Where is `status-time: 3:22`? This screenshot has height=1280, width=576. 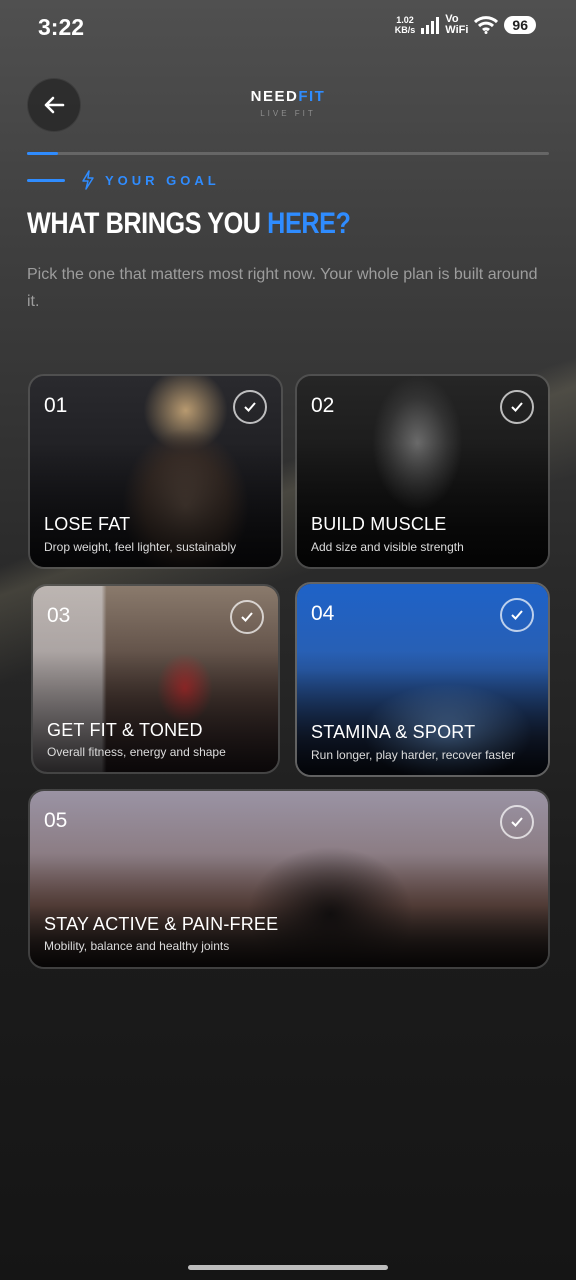 status-time: 3:22 is located at coordinates (61, 27).